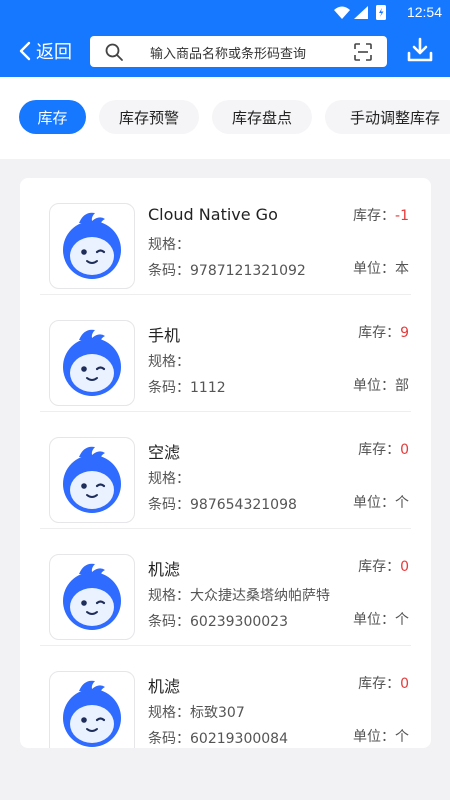  What do you see at coordinates (114, 52) in the screenshot?
I see `search-icon` at bounding box center [114, 52].